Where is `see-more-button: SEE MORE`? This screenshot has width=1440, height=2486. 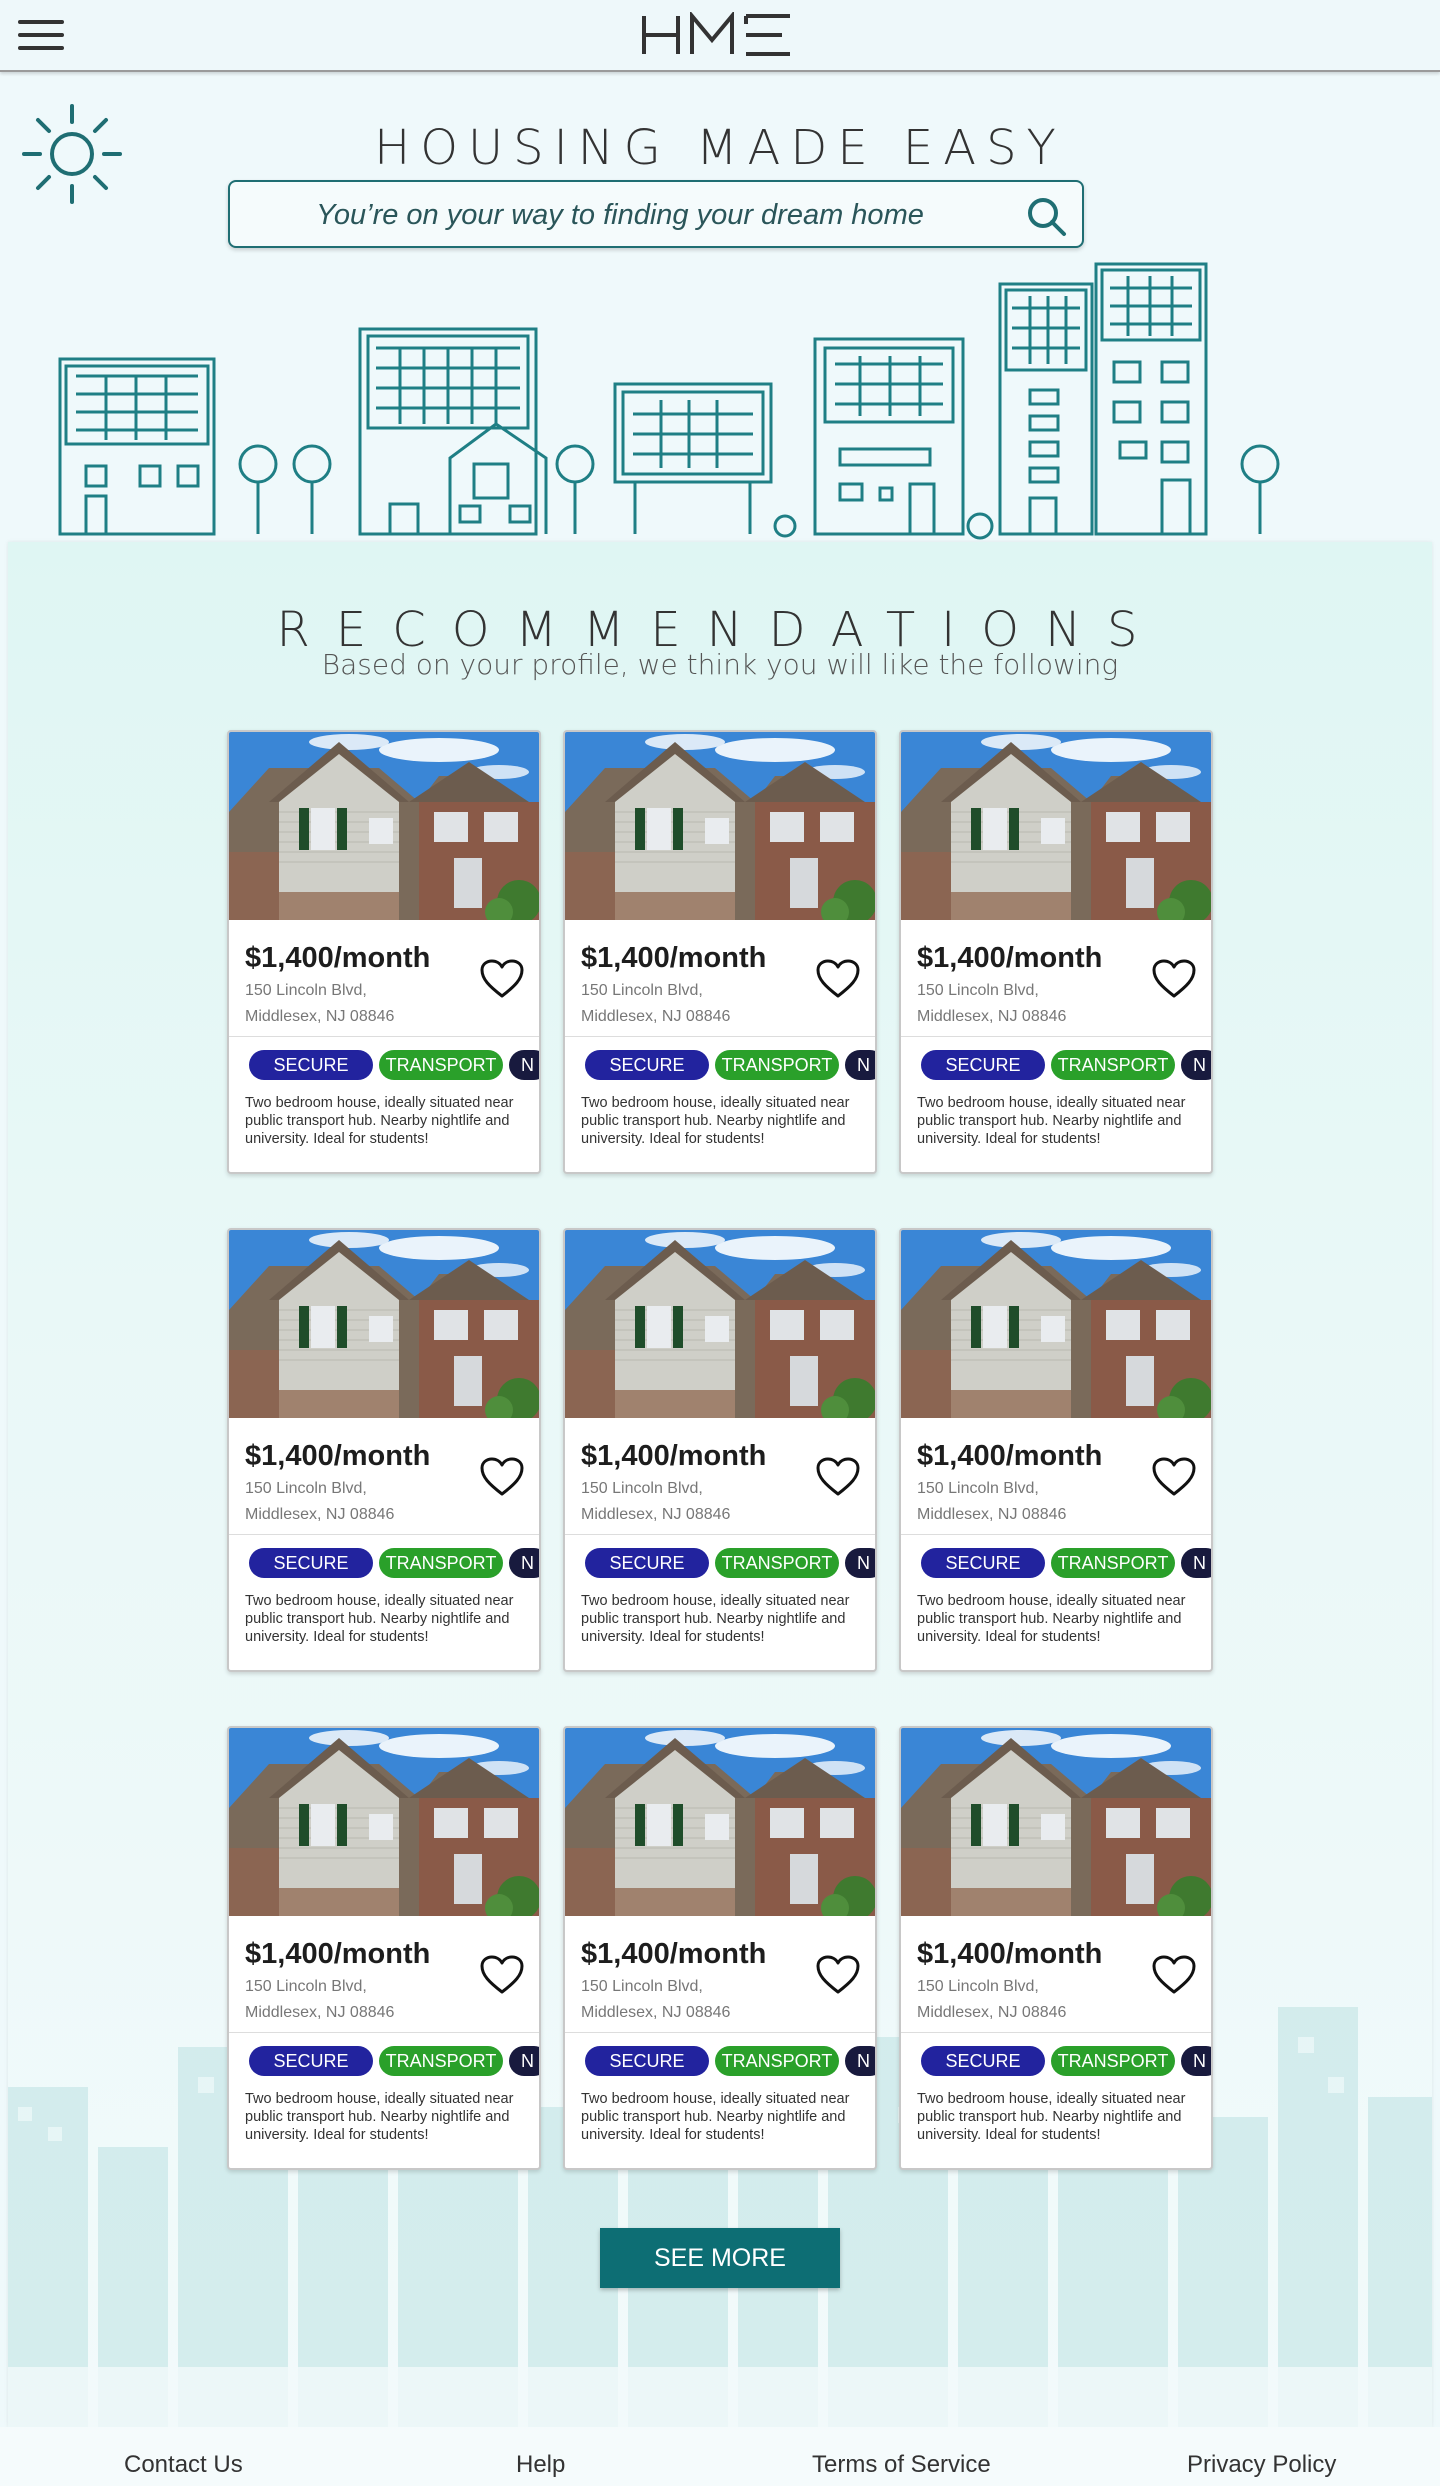 see-more-button: SEE MORE is located at coordinates (720, 2258).